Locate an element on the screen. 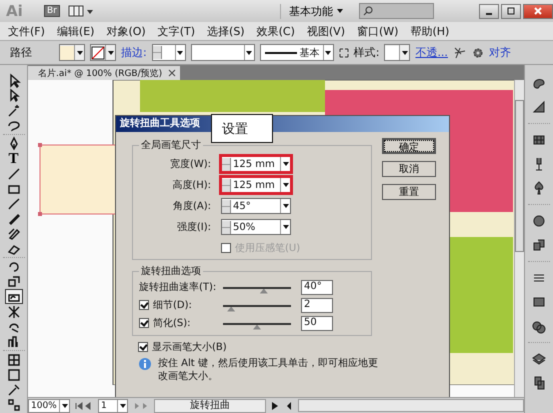 The image size is (553, 413). fill-swatch is located at coordinates (72, 52).